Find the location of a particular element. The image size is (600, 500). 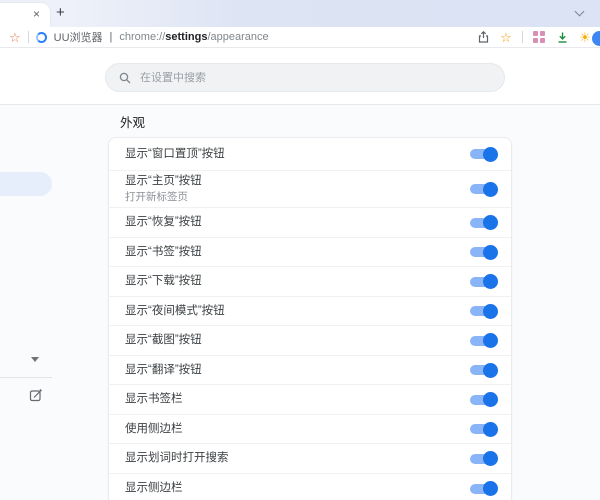

row-label: 使用侧边栏 is located at coordinates (154, 428).